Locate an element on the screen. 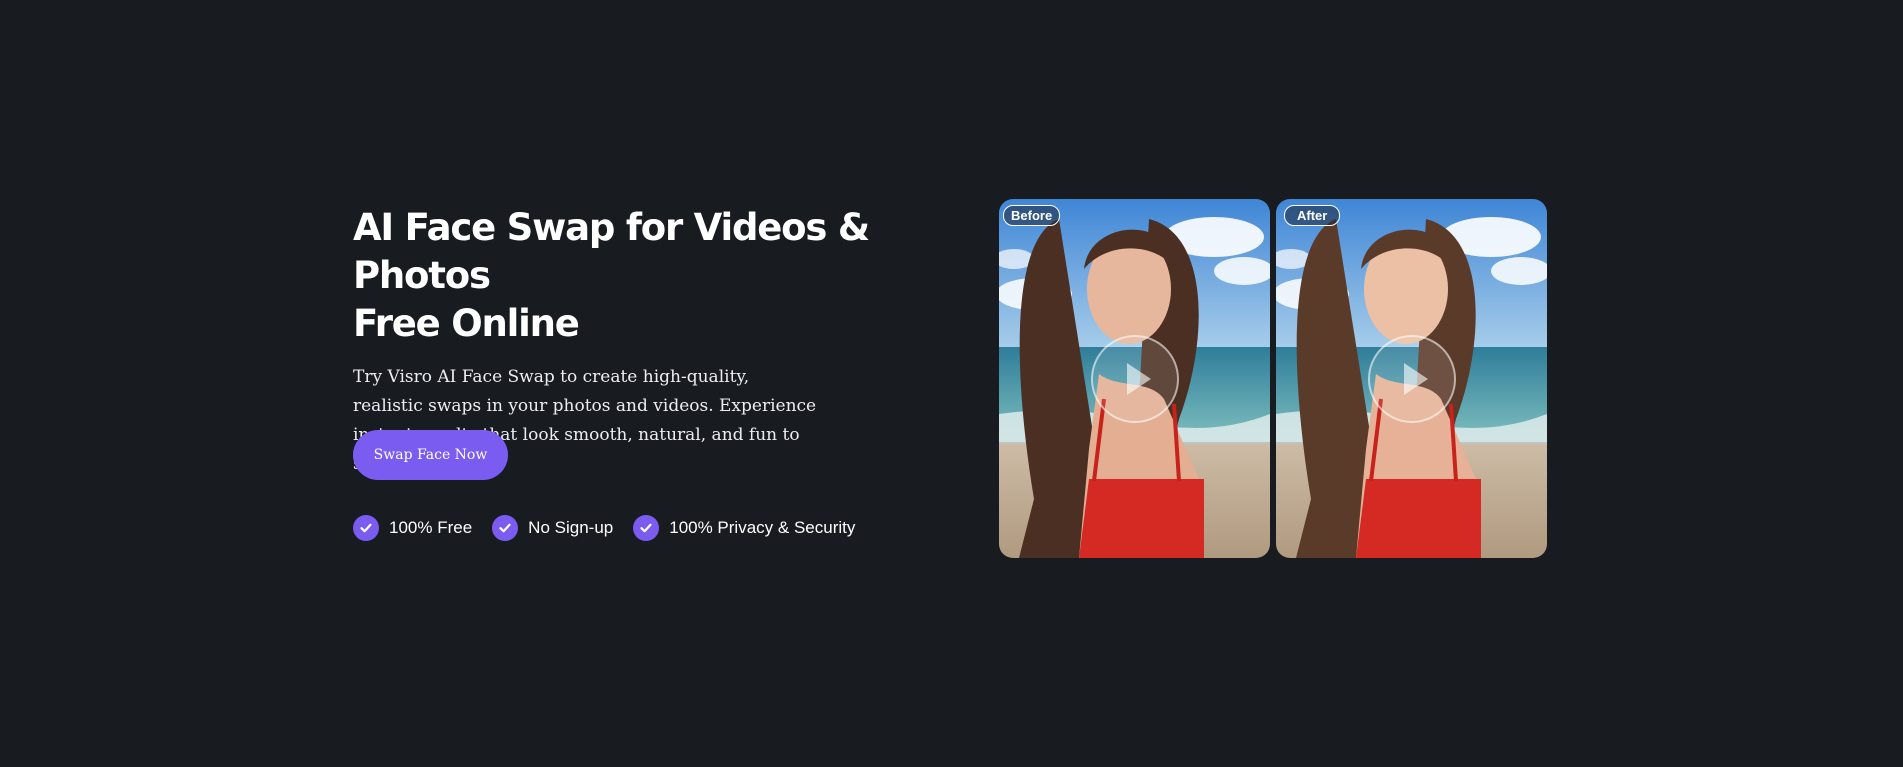 Image resolution: width=1903 pixels, height=767 pixels. after-badge: After is located at coordinates (1312, 215).